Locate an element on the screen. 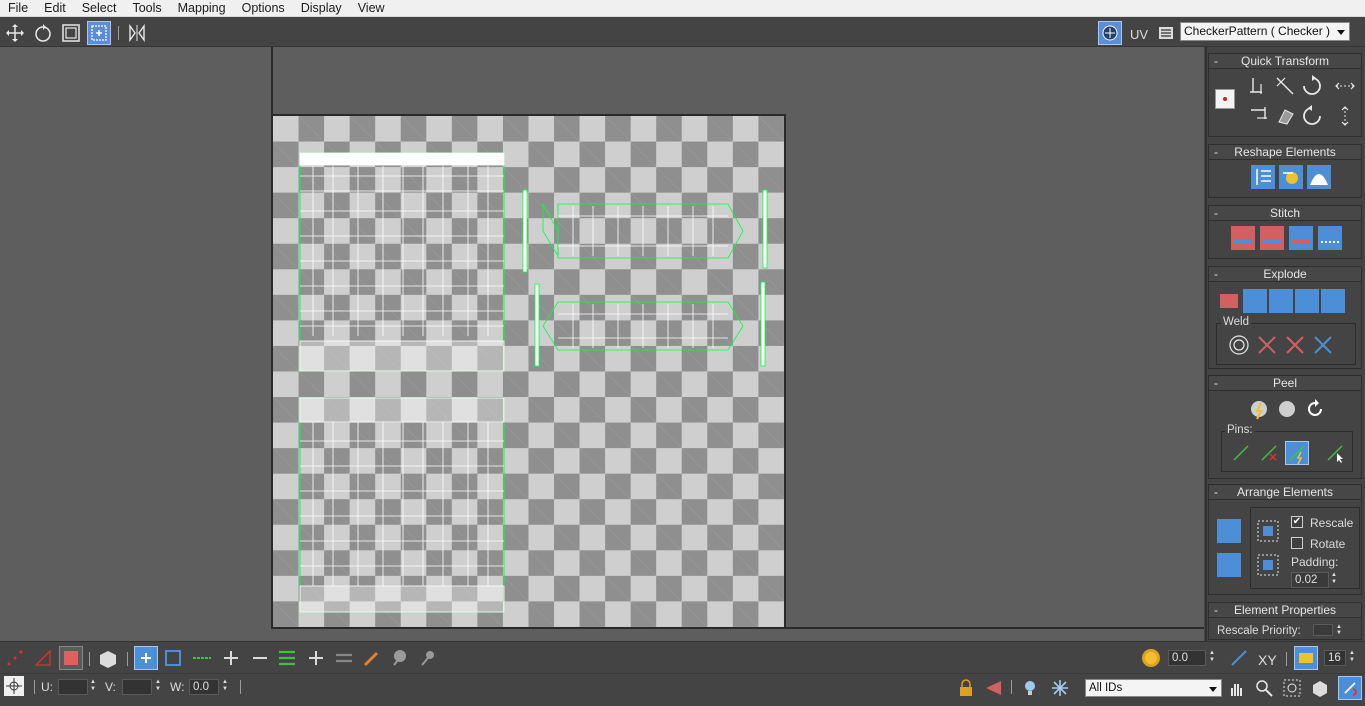  snap-icon is located at coordinates (1350, 688).